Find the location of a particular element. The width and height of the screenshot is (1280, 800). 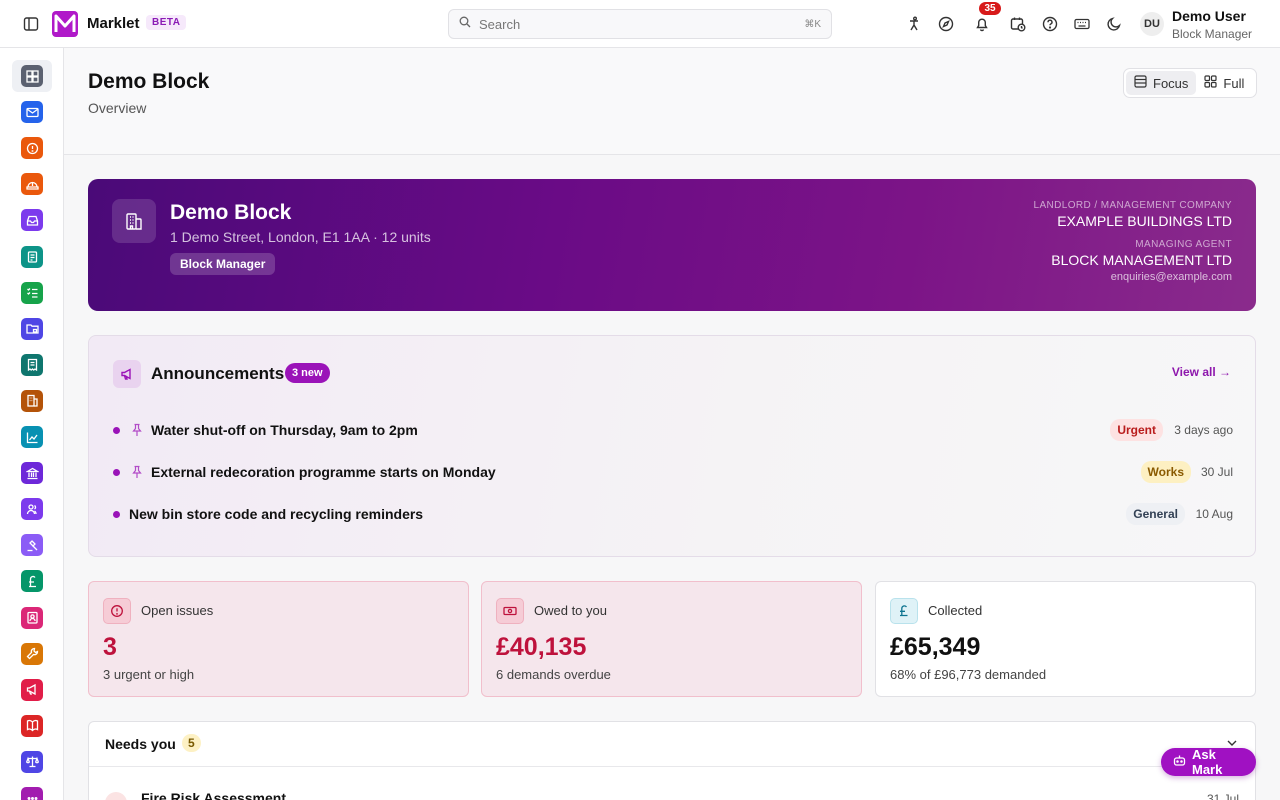

book-icon is located at coordinates (32, 726).